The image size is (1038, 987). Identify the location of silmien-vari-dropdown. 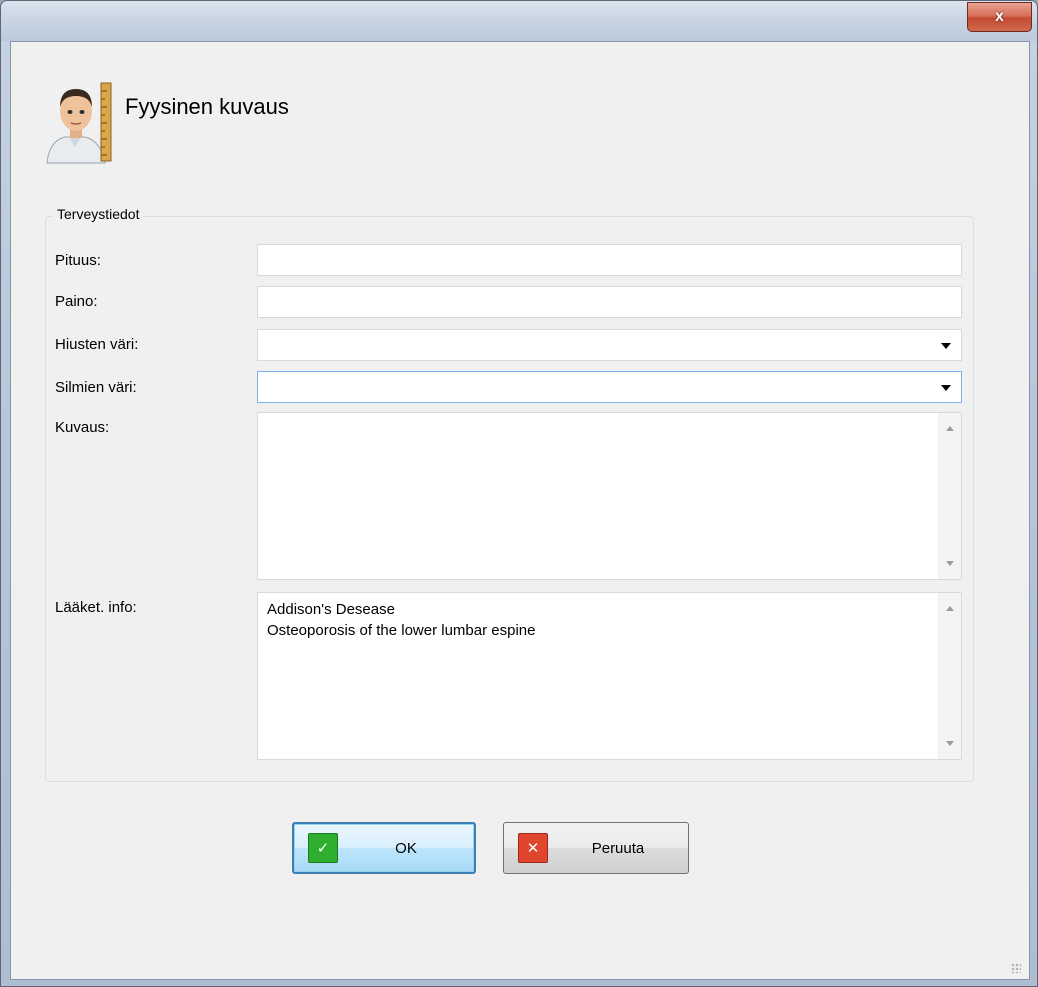
(609, 387).